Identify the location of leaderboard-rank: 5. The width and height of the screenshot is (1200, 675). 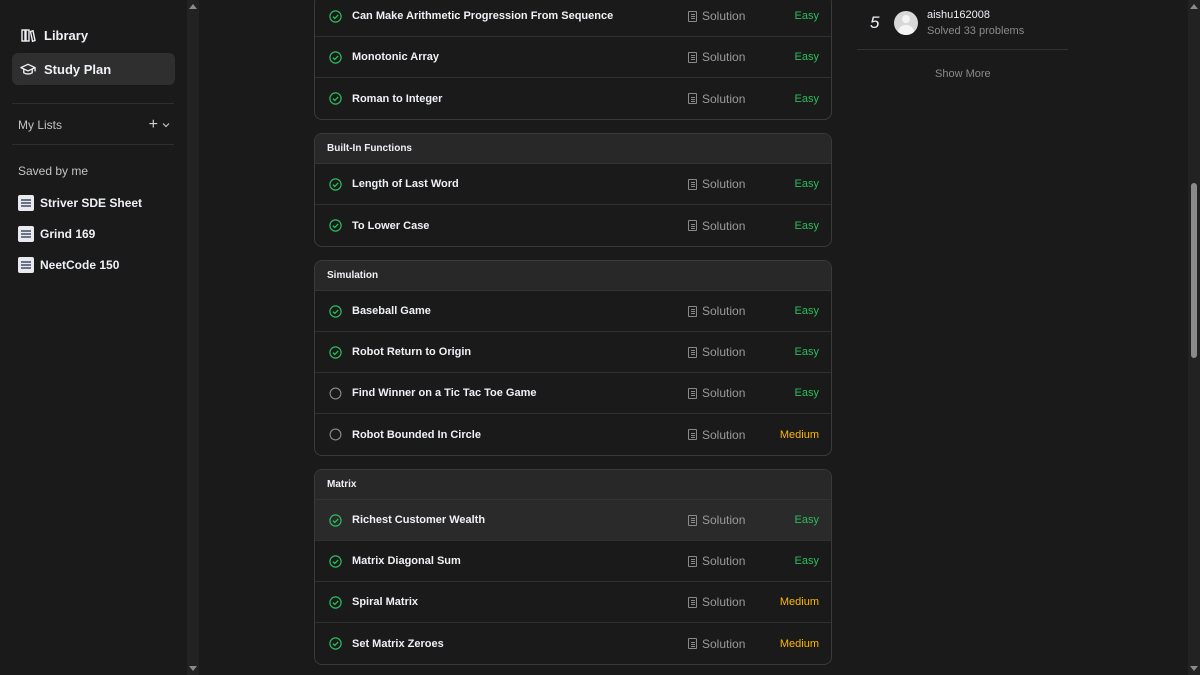
(875, 22).